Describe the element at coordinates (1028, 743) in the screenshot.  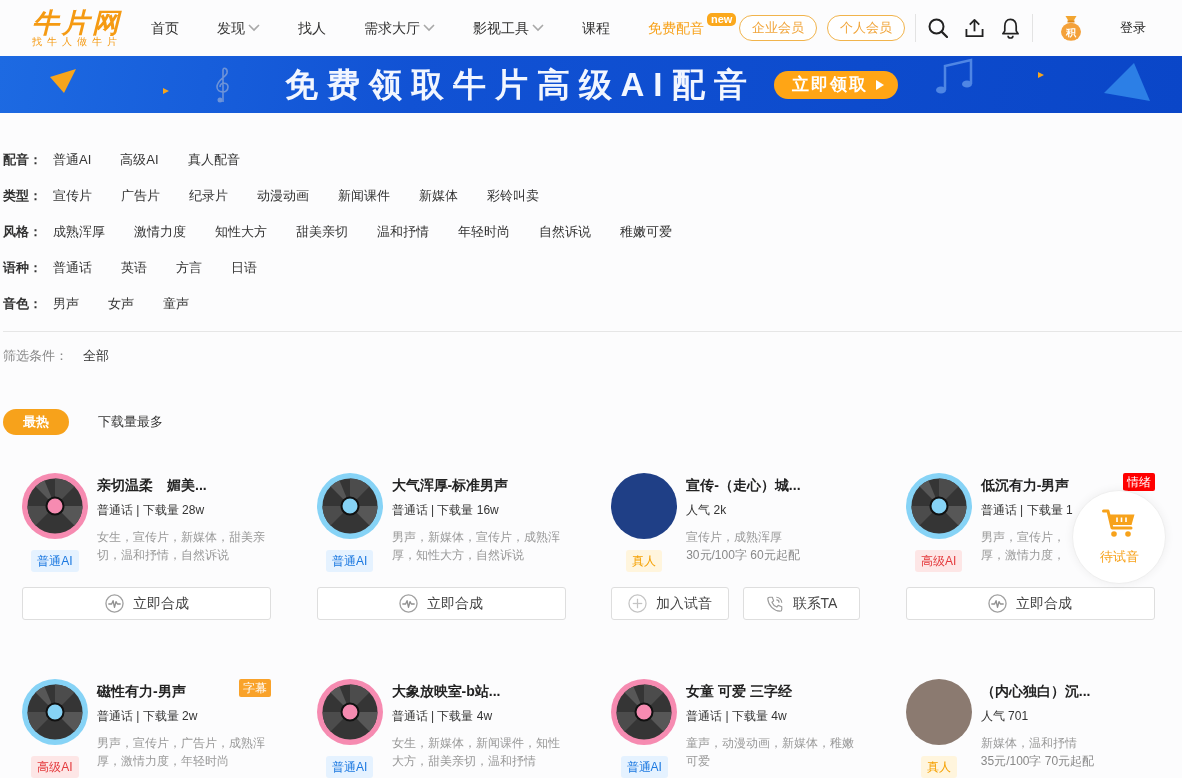
I see `voice-tags: 新媒体，温和抒情` at that location.